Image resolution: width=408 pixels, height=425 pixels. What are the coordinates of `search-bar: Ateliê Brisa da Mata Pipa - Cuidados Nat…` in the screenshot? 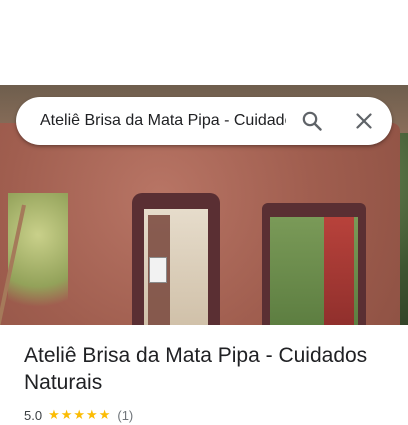 It's located at (204, 121).